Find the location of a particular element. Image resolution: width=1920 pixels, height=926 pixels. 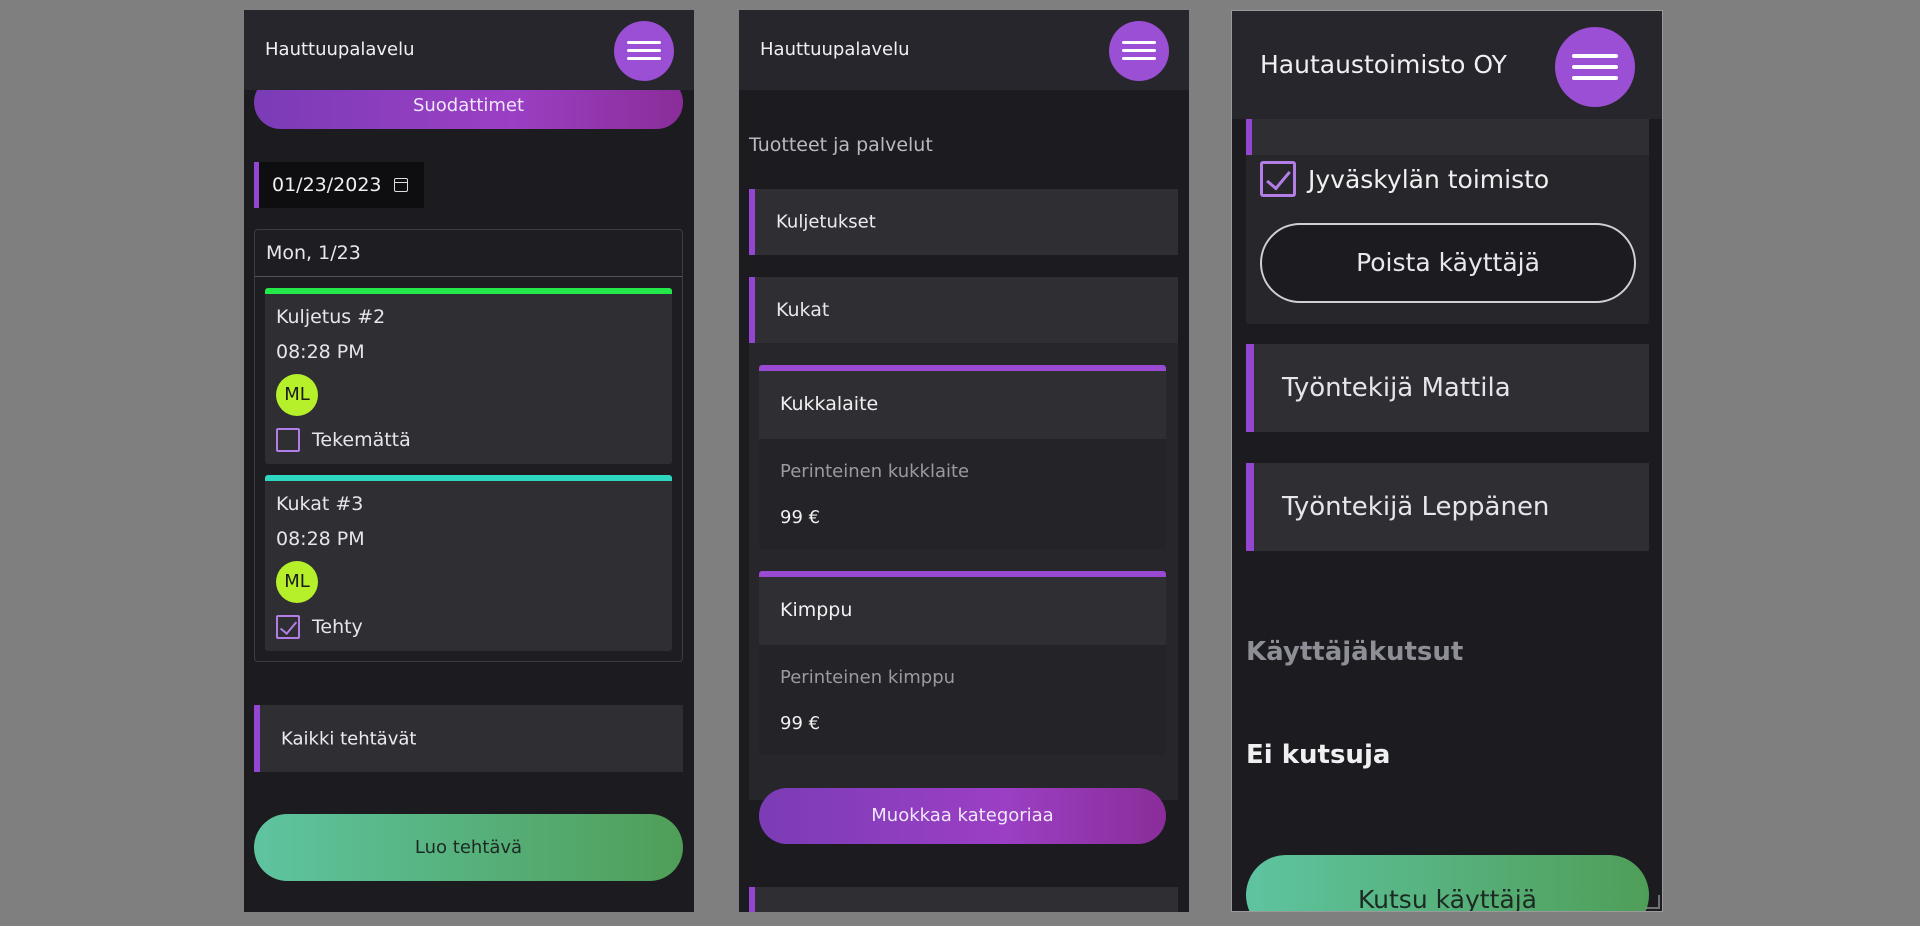

category-label: Kuljetukset is located at coordinates (826, 222).